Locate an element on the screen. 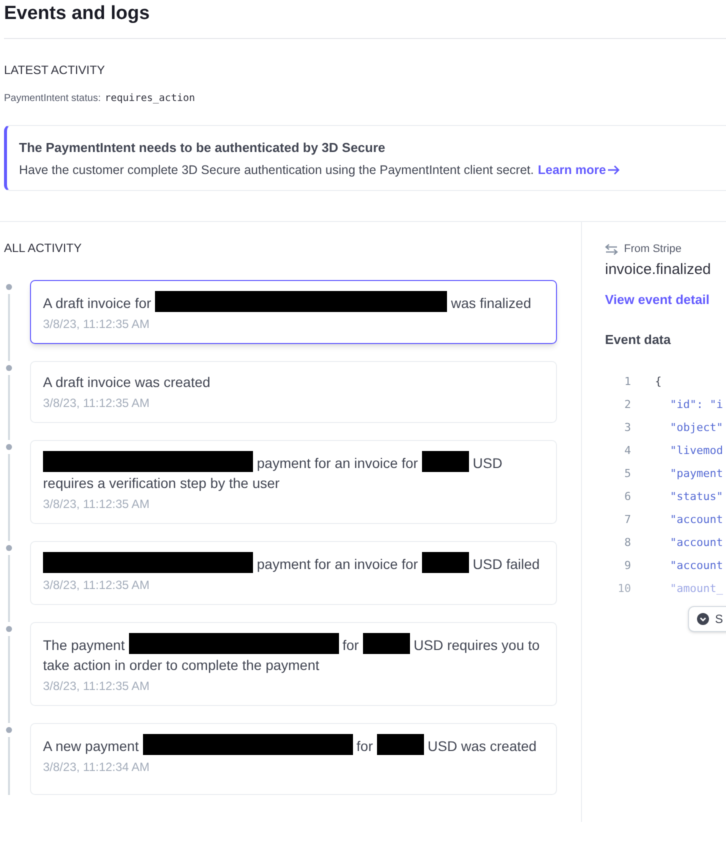  line-number: 2 is located at coordinates (627, 404).